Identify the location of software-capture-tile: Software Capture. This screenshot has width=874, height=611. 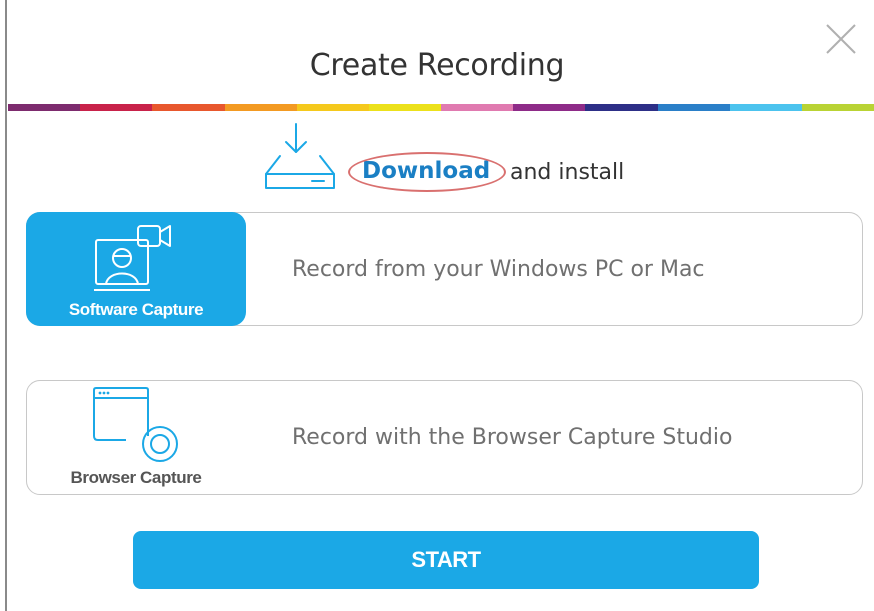
(136, 269).